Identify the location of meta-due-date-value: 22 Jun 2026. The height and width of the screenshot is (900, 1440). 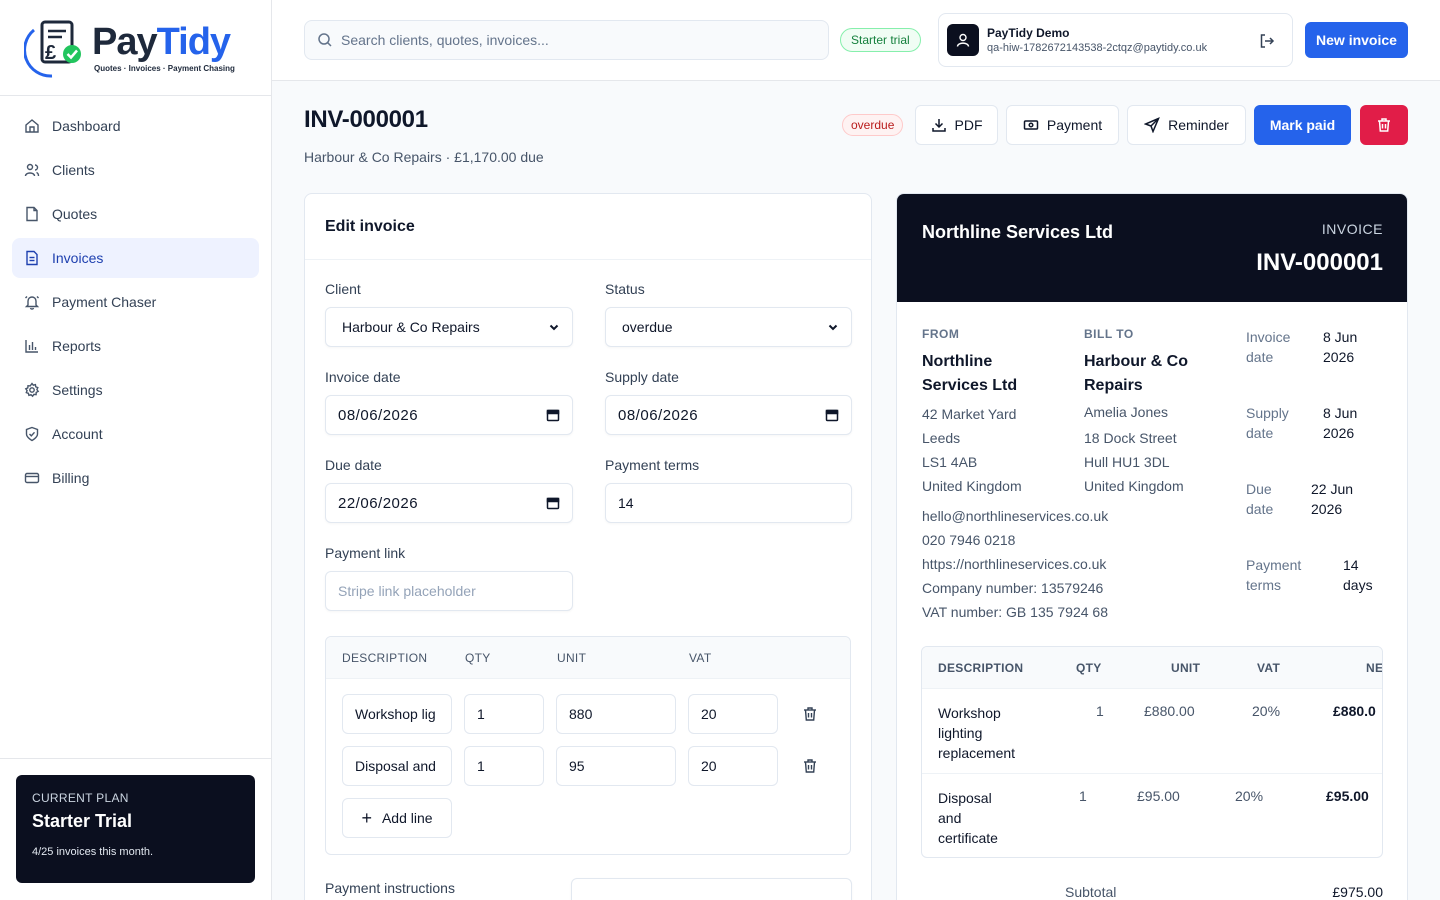
(1332, 499).